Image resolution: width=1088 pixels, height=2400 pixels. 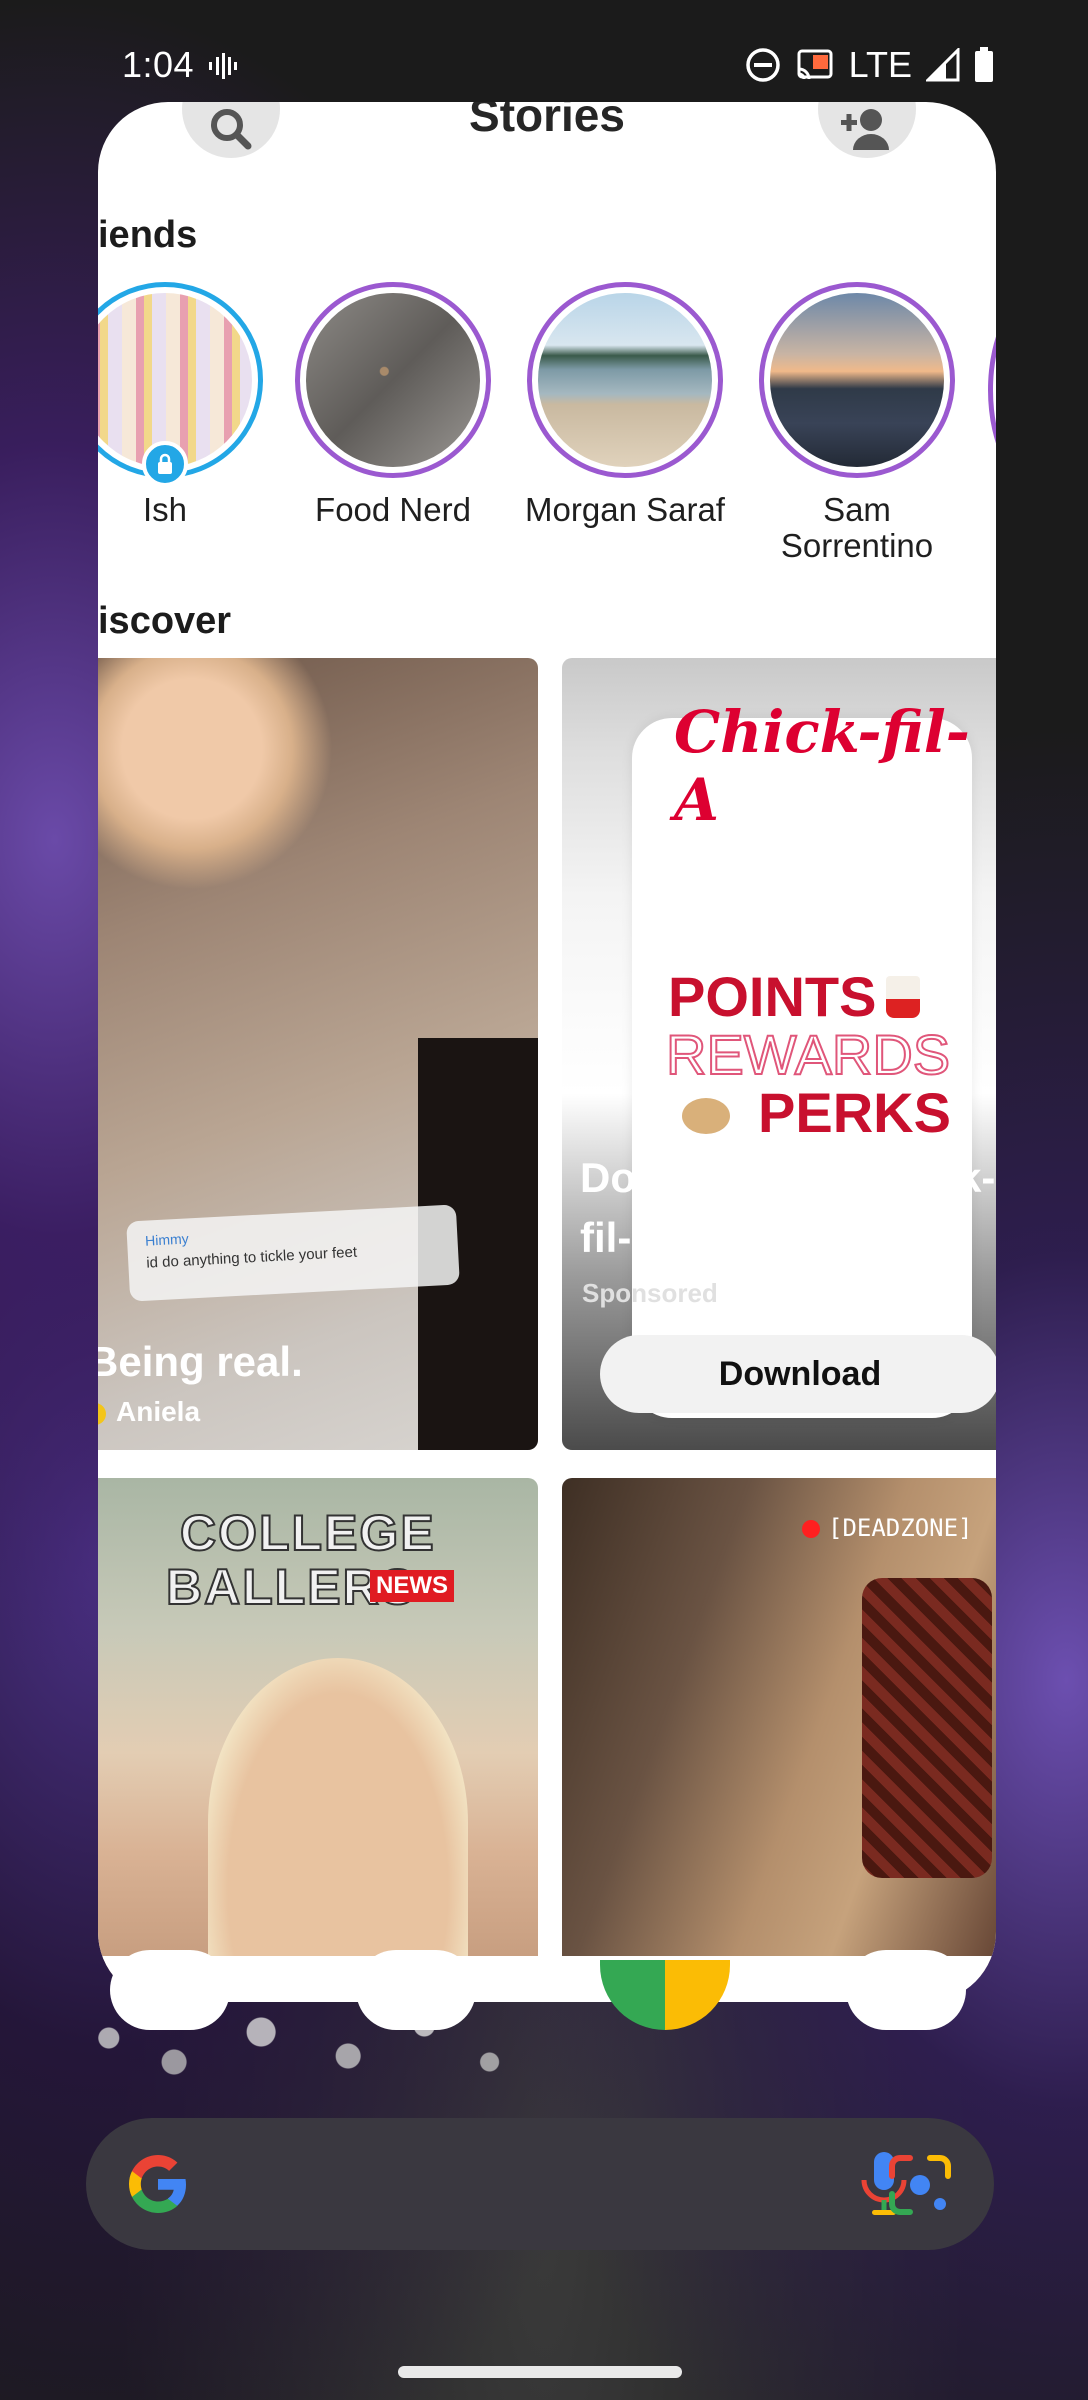 I want to click on tile-author: Aniela, so click(x=149, y=1412).